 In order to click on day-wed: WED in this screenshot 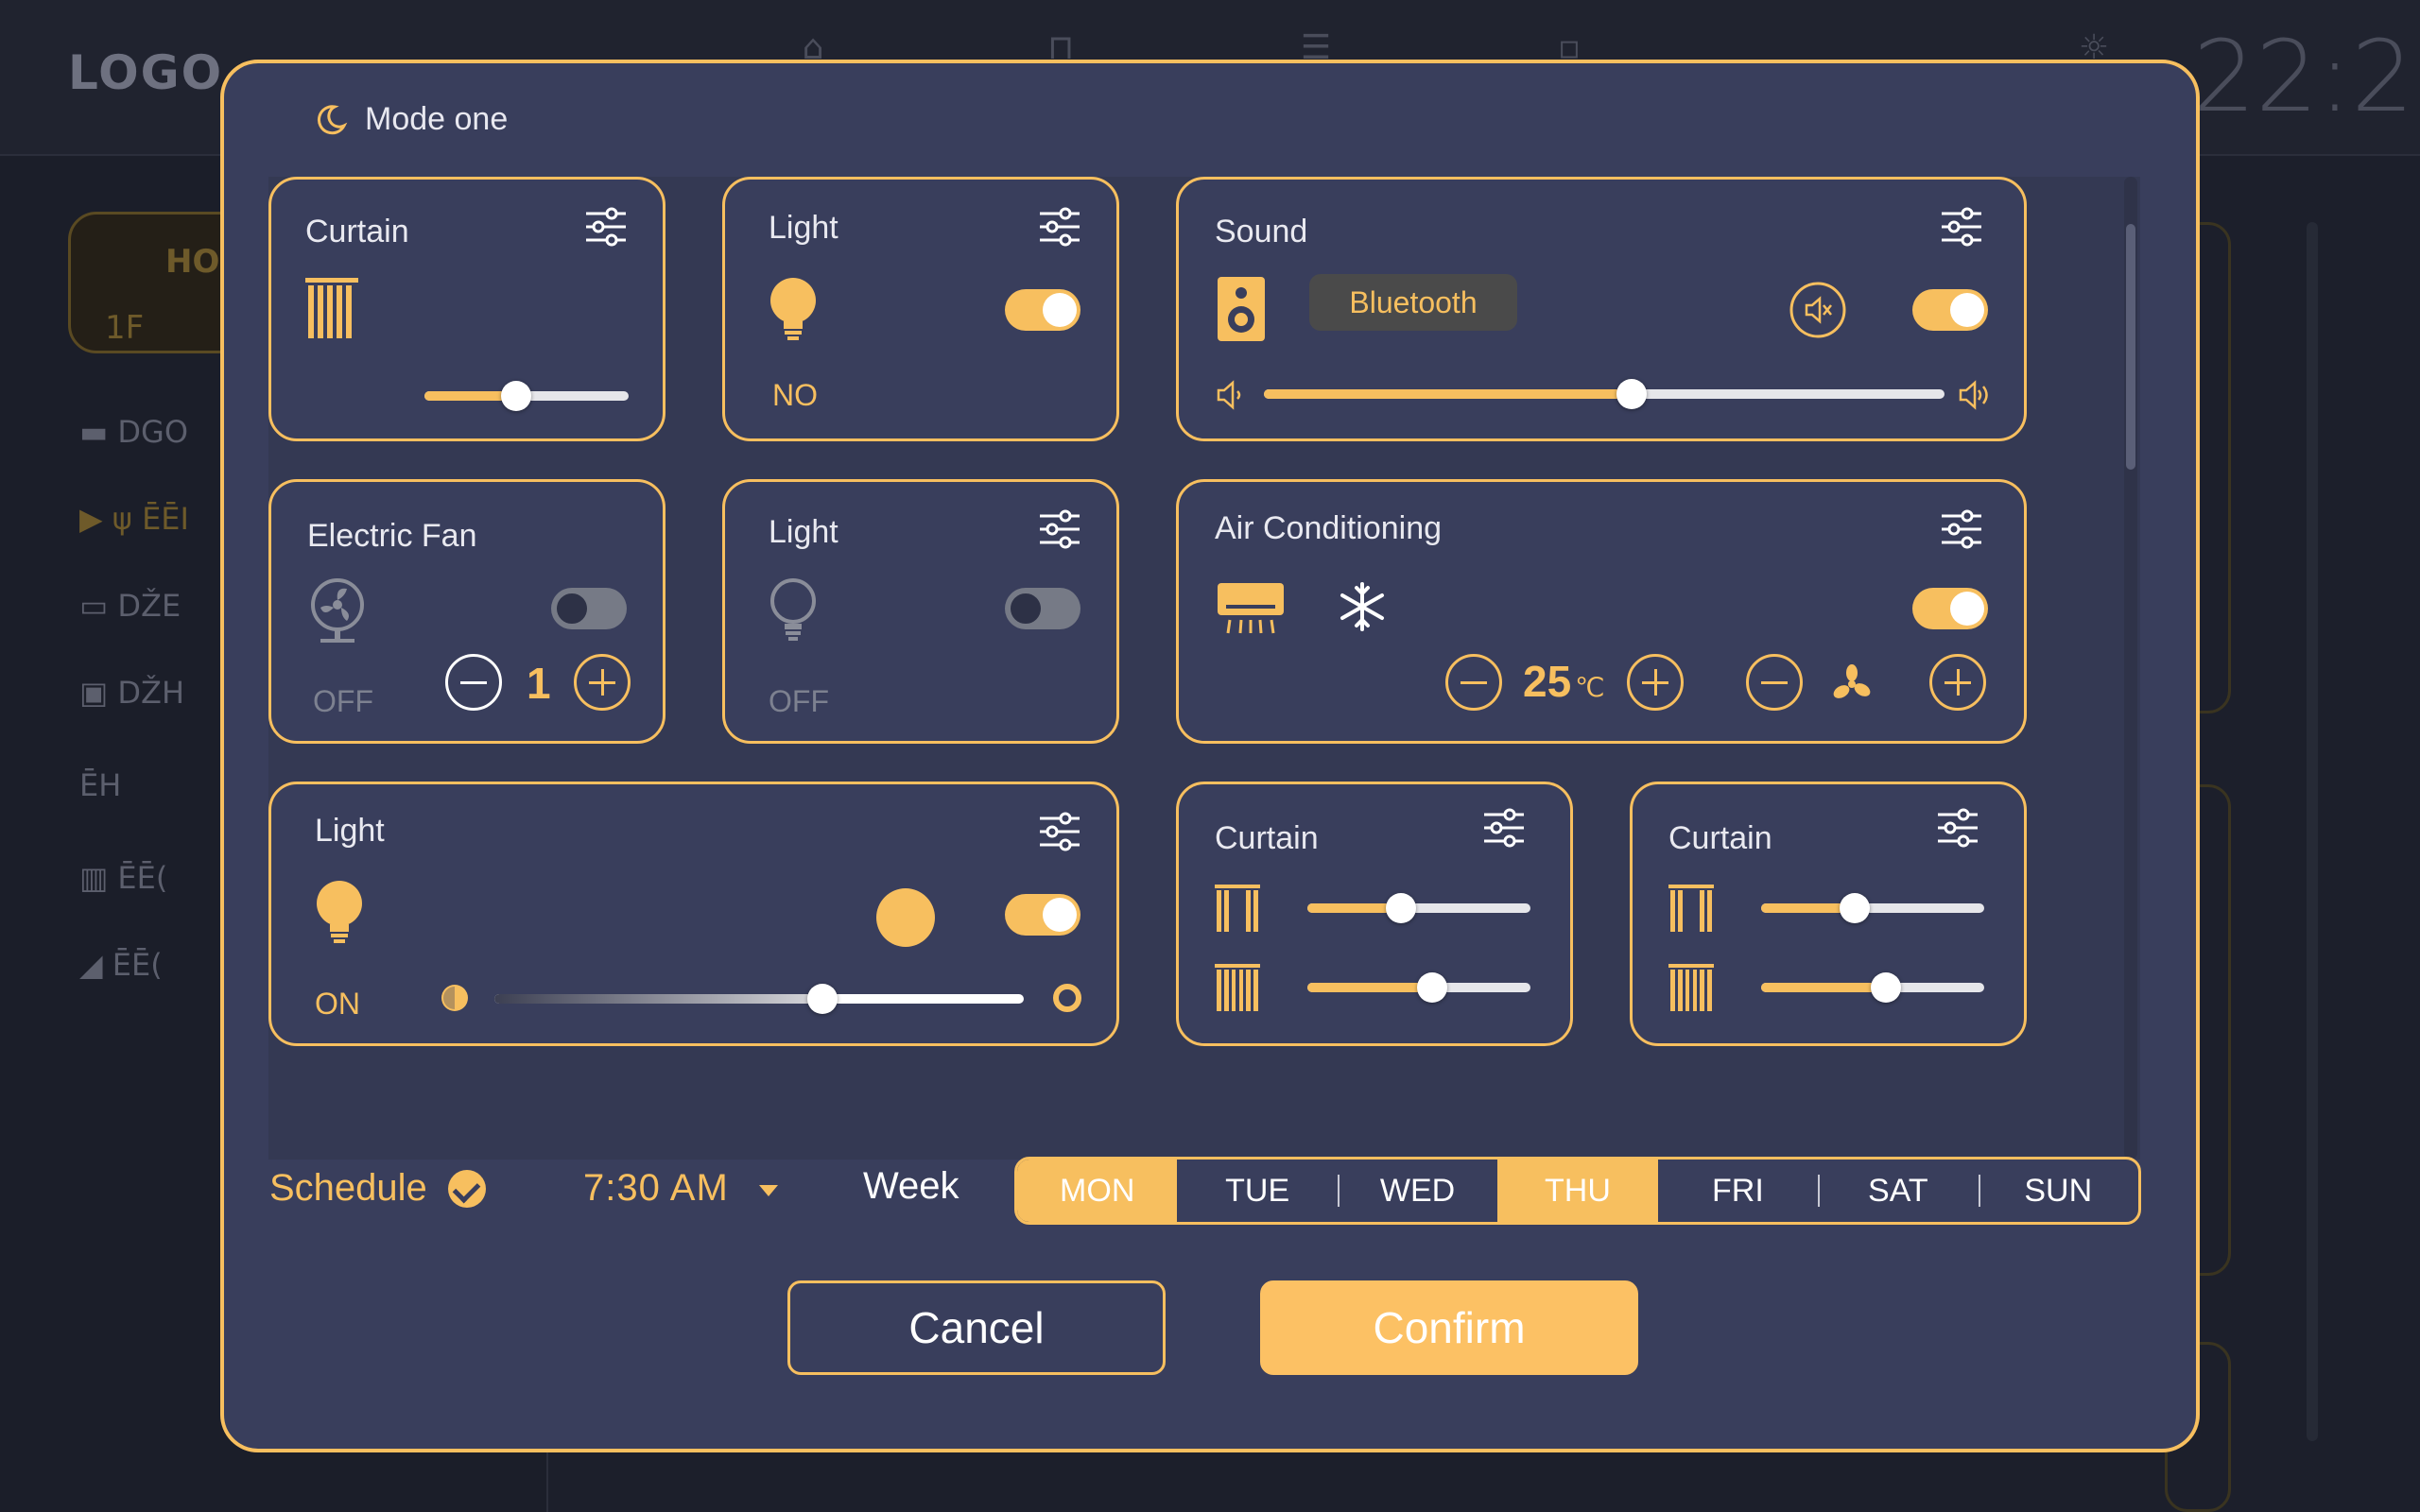, I will do `click(1417, 1191)`.